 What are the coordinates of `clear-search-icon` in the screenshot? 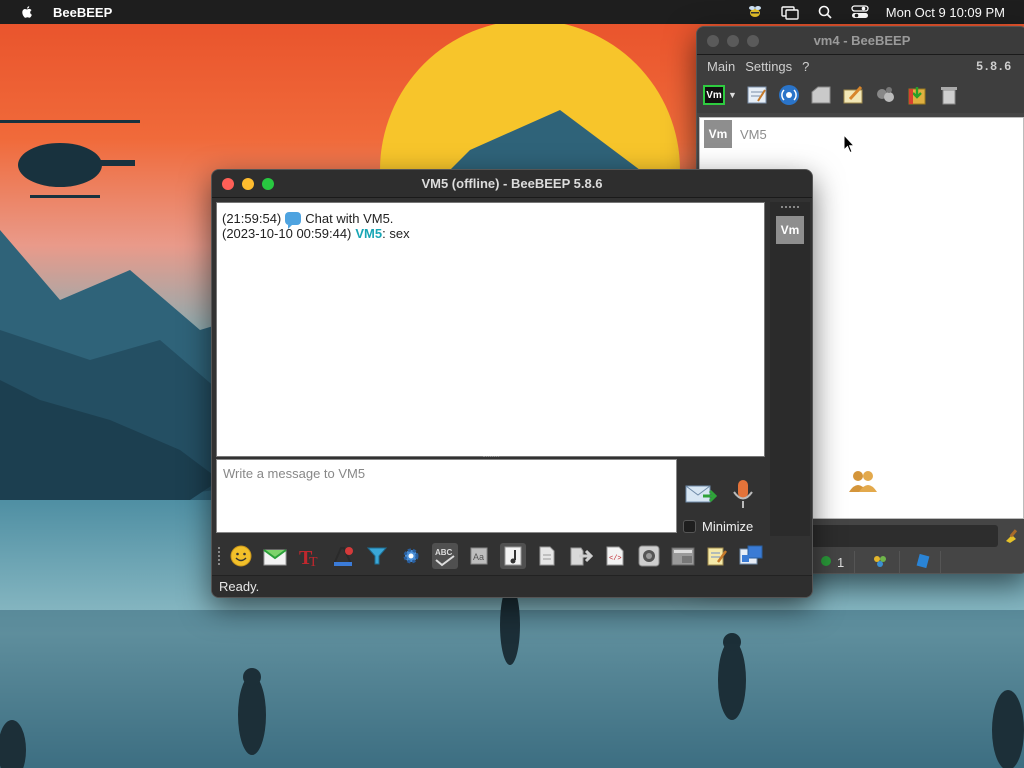 It's located at (1011, 536).